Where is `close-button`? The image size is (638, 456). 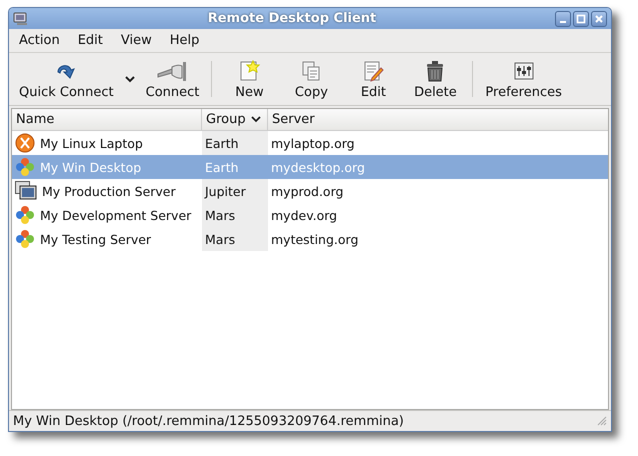
close-button is located at coordinates (599, 18).